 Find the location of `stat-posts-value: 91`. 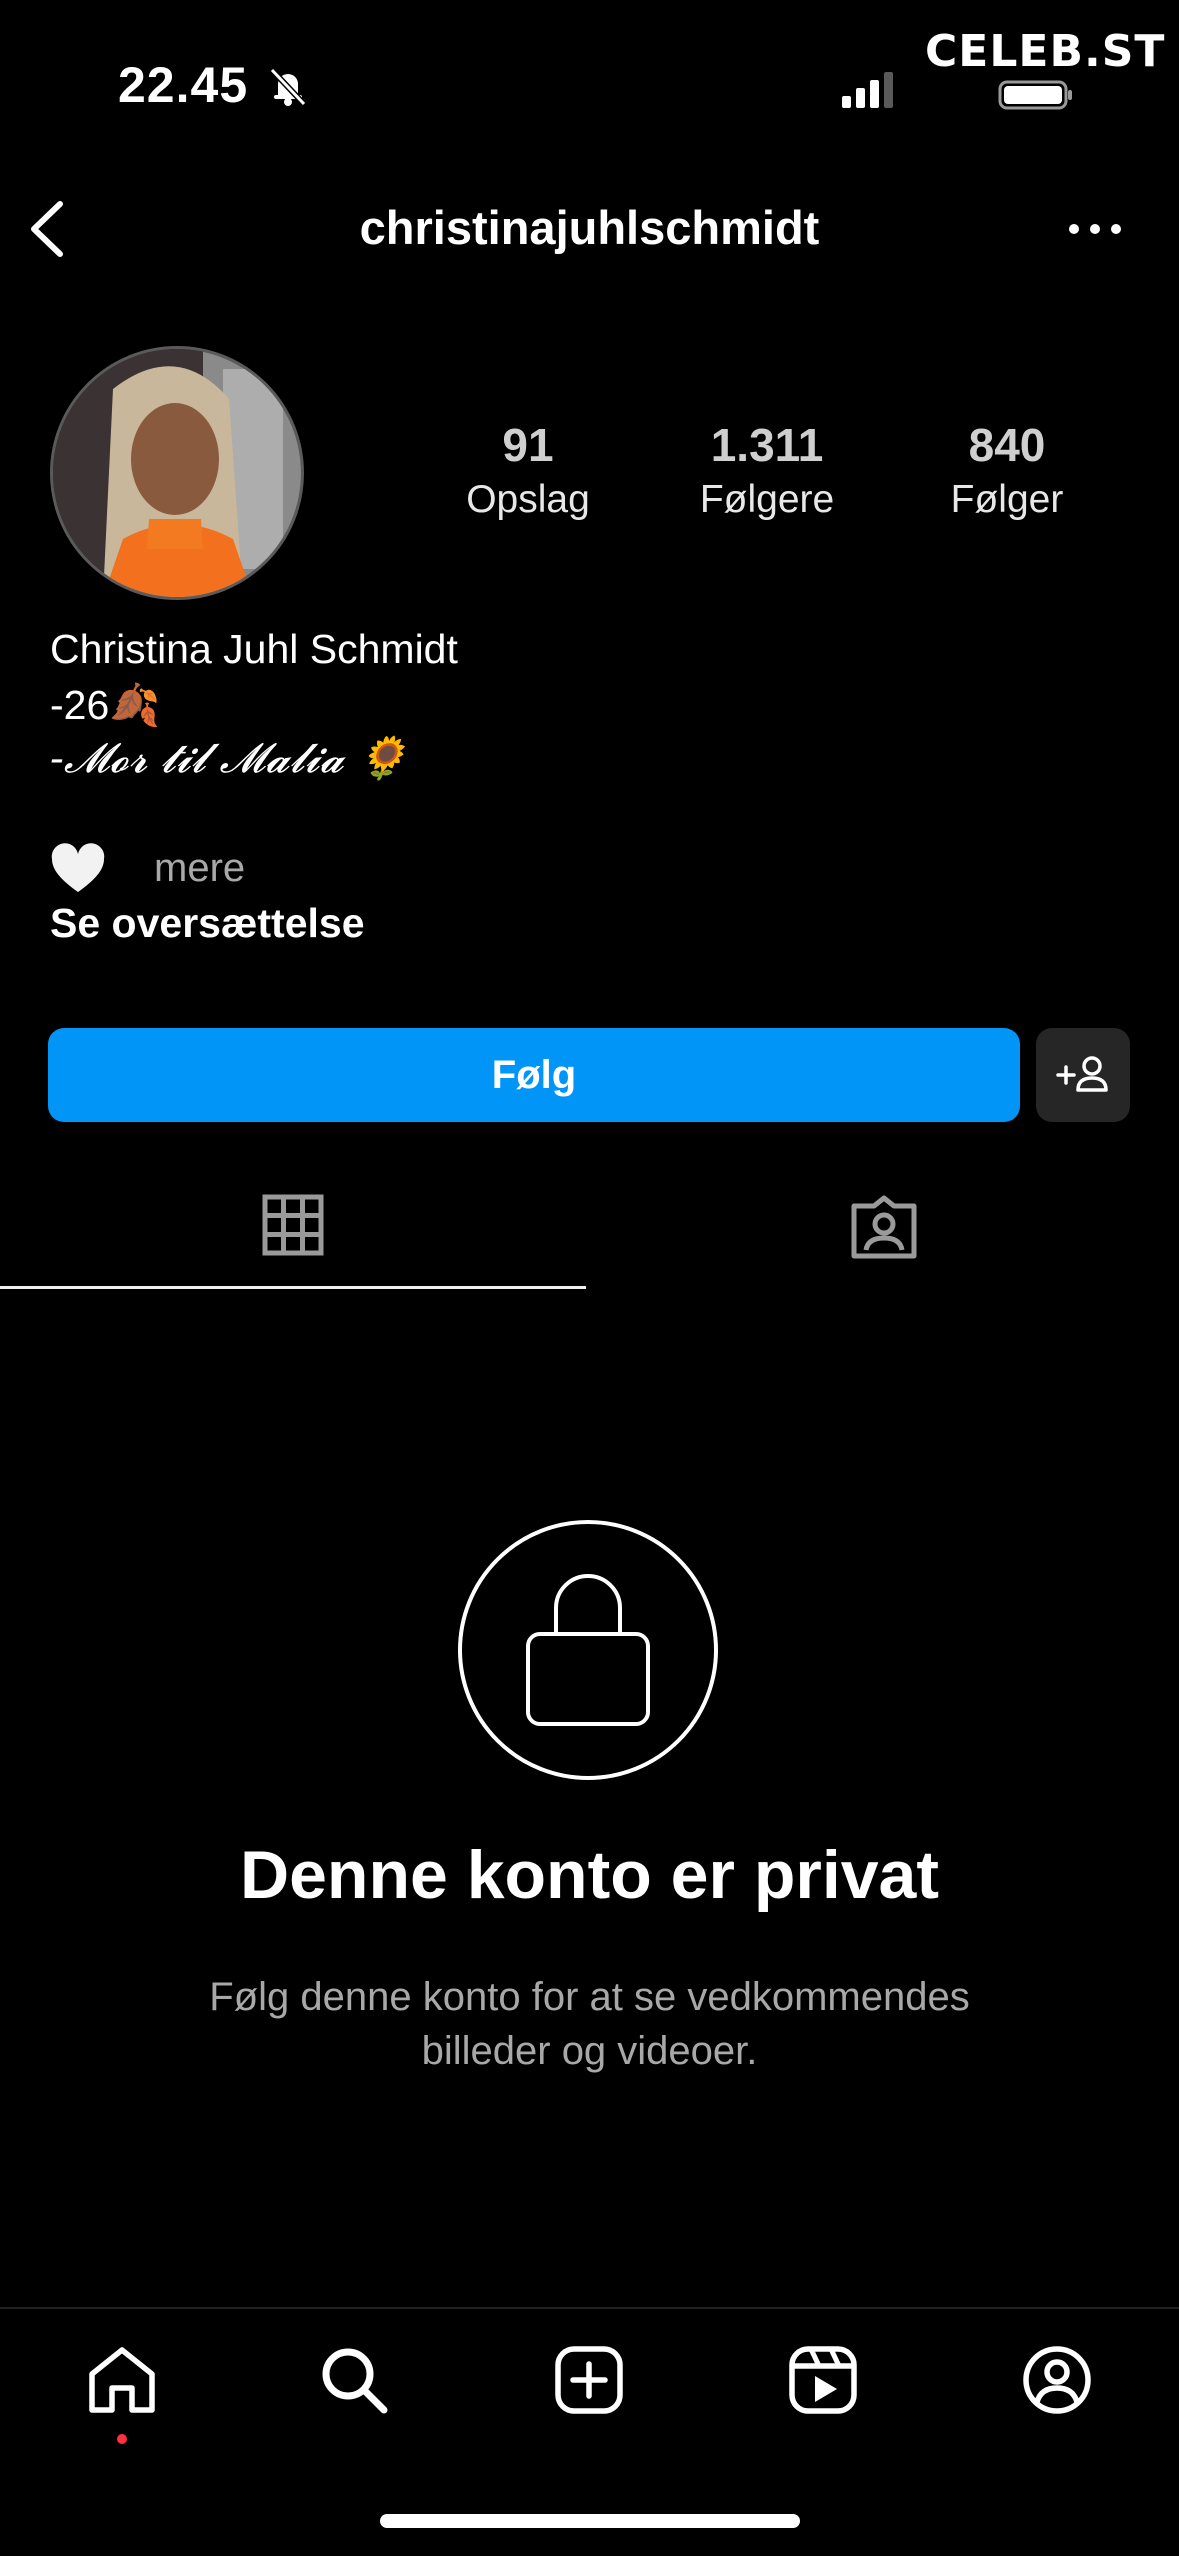

stat-posts-value: 91 is located at coordinates (528, 445).